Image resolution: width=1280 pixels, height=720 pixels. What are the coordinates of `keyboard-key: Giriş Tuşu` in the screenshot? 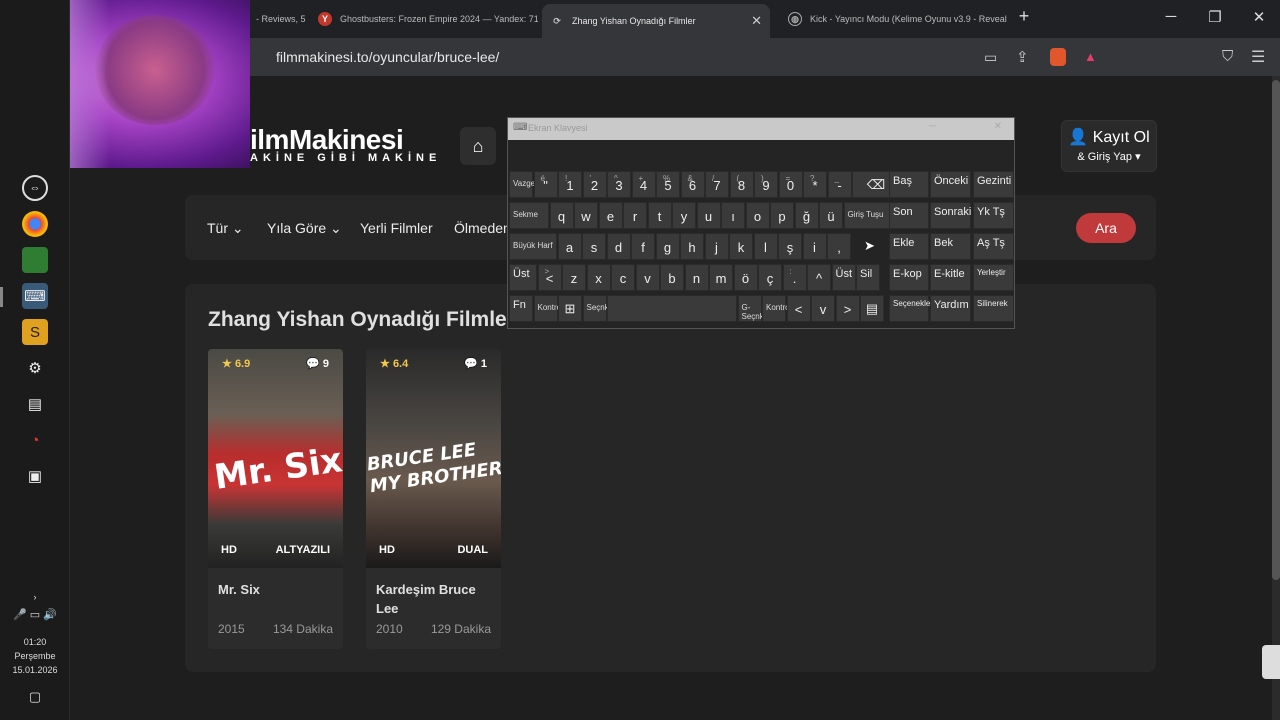 It's located at (867, 215).